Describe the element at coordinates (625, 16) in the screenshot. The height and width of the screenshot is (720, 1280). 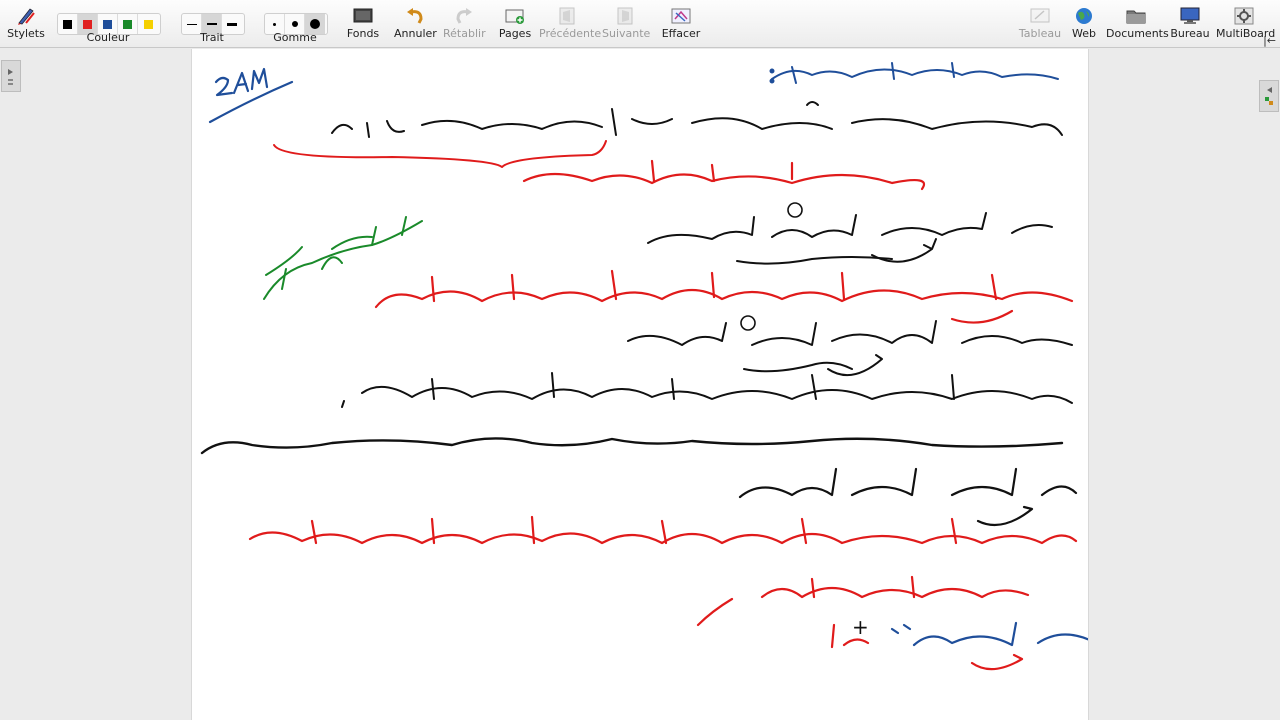
I see `next-page-icon` at that location.